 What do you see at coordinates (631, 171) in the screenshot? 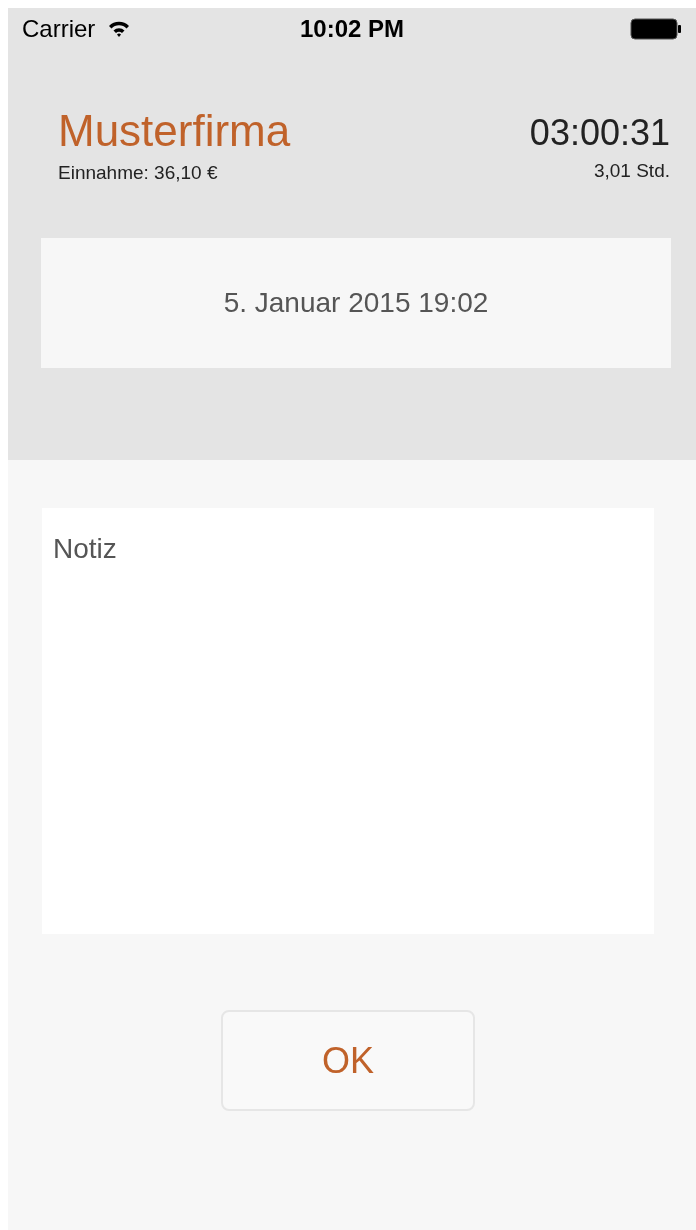
I see `hours-label: 3,01 Std.` at bounding box center [631, 171].